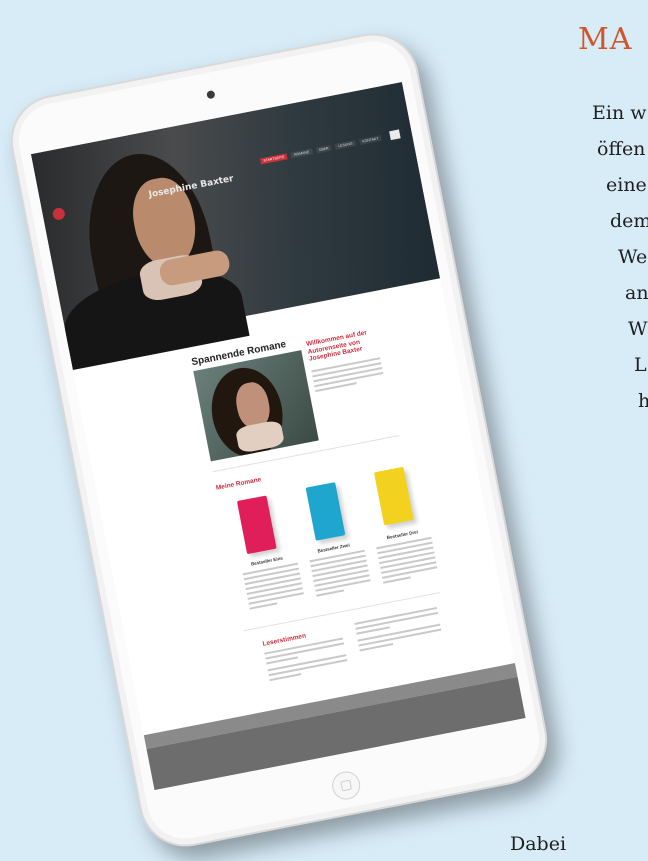  I want to click on bottom-text: Dabei, so click(538, 844).